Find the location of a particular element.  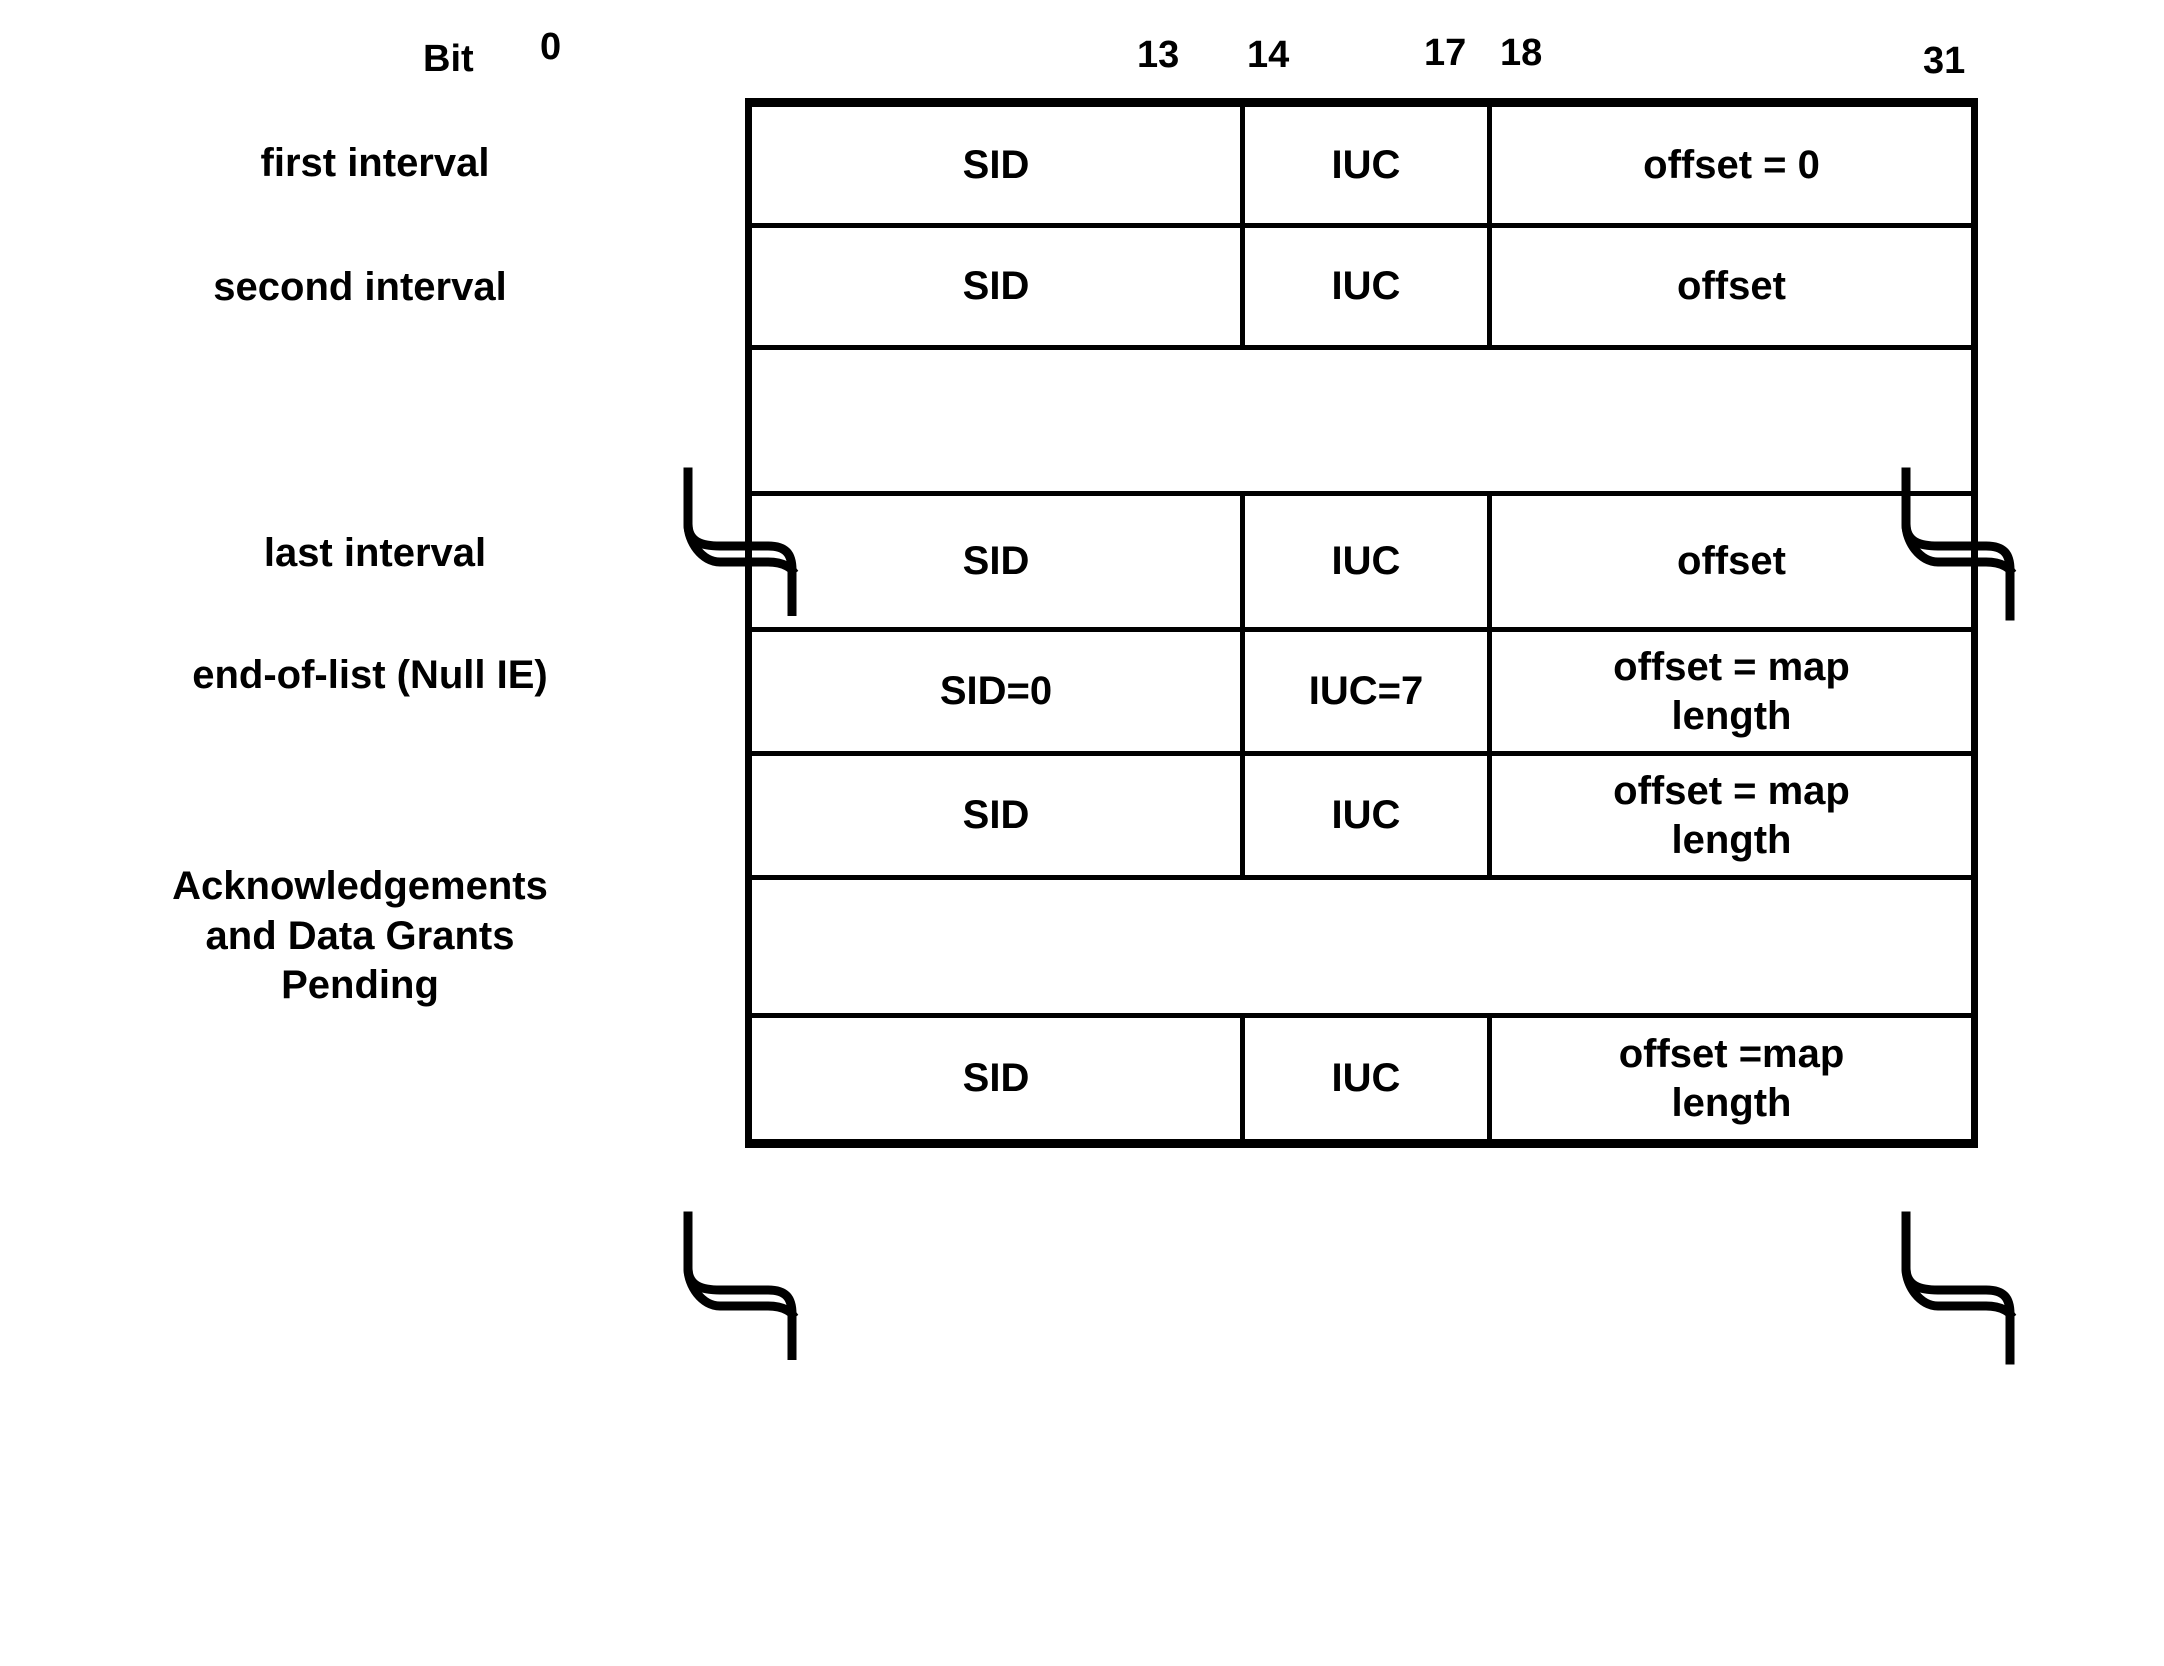

cell-offset: offset =map length is located at coordinates (1731, 1078).